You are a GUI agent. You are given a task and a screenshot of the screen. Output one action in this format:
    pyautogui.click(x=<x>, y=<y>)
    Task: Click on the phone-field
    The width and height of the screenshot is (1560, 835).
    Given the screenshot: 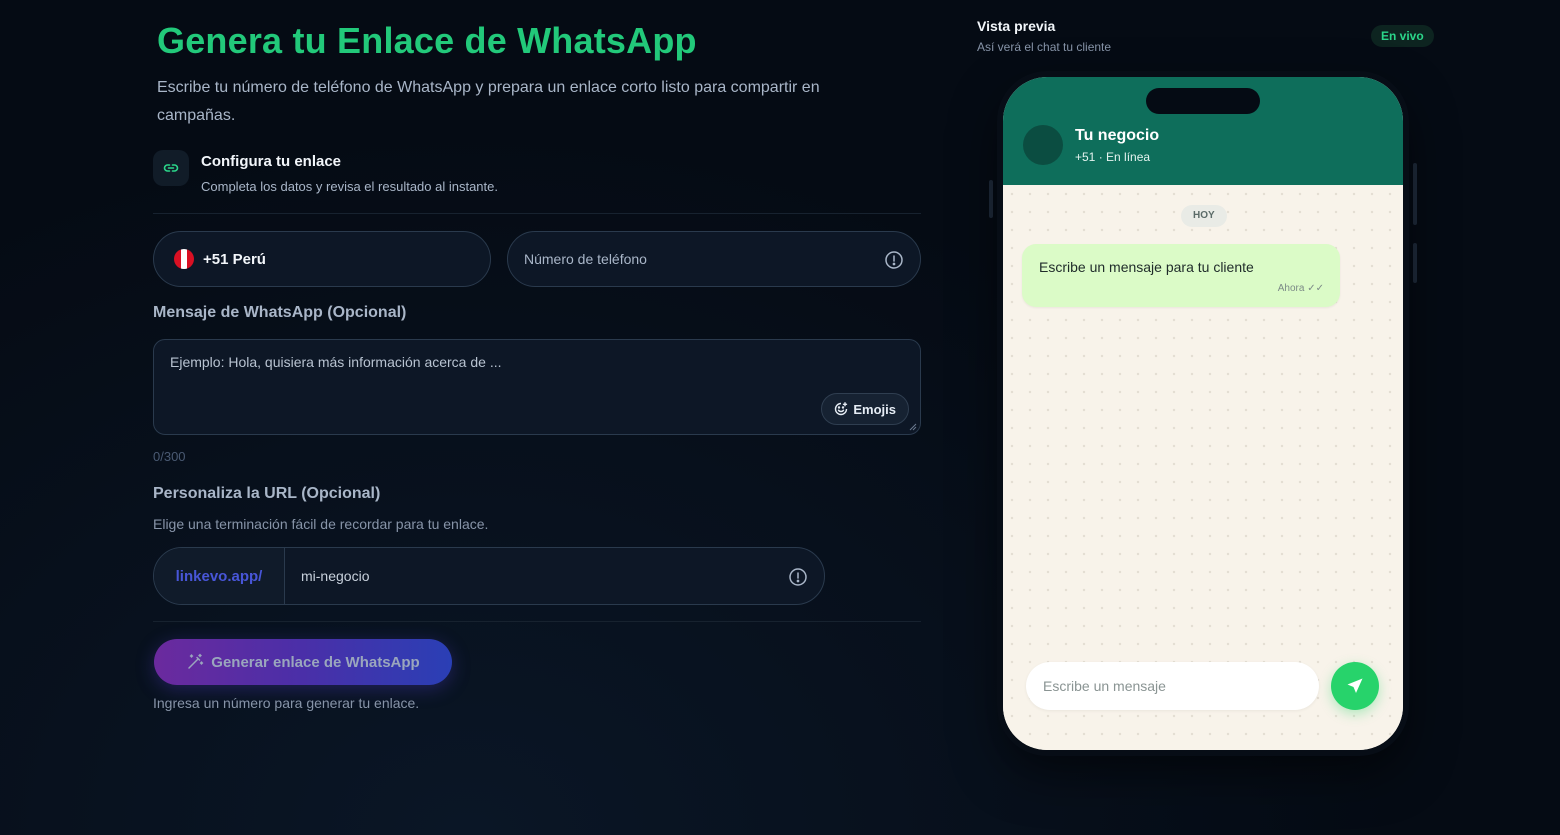 What is the action you would take?
    pyautogui.click(x=714, y=259)
    